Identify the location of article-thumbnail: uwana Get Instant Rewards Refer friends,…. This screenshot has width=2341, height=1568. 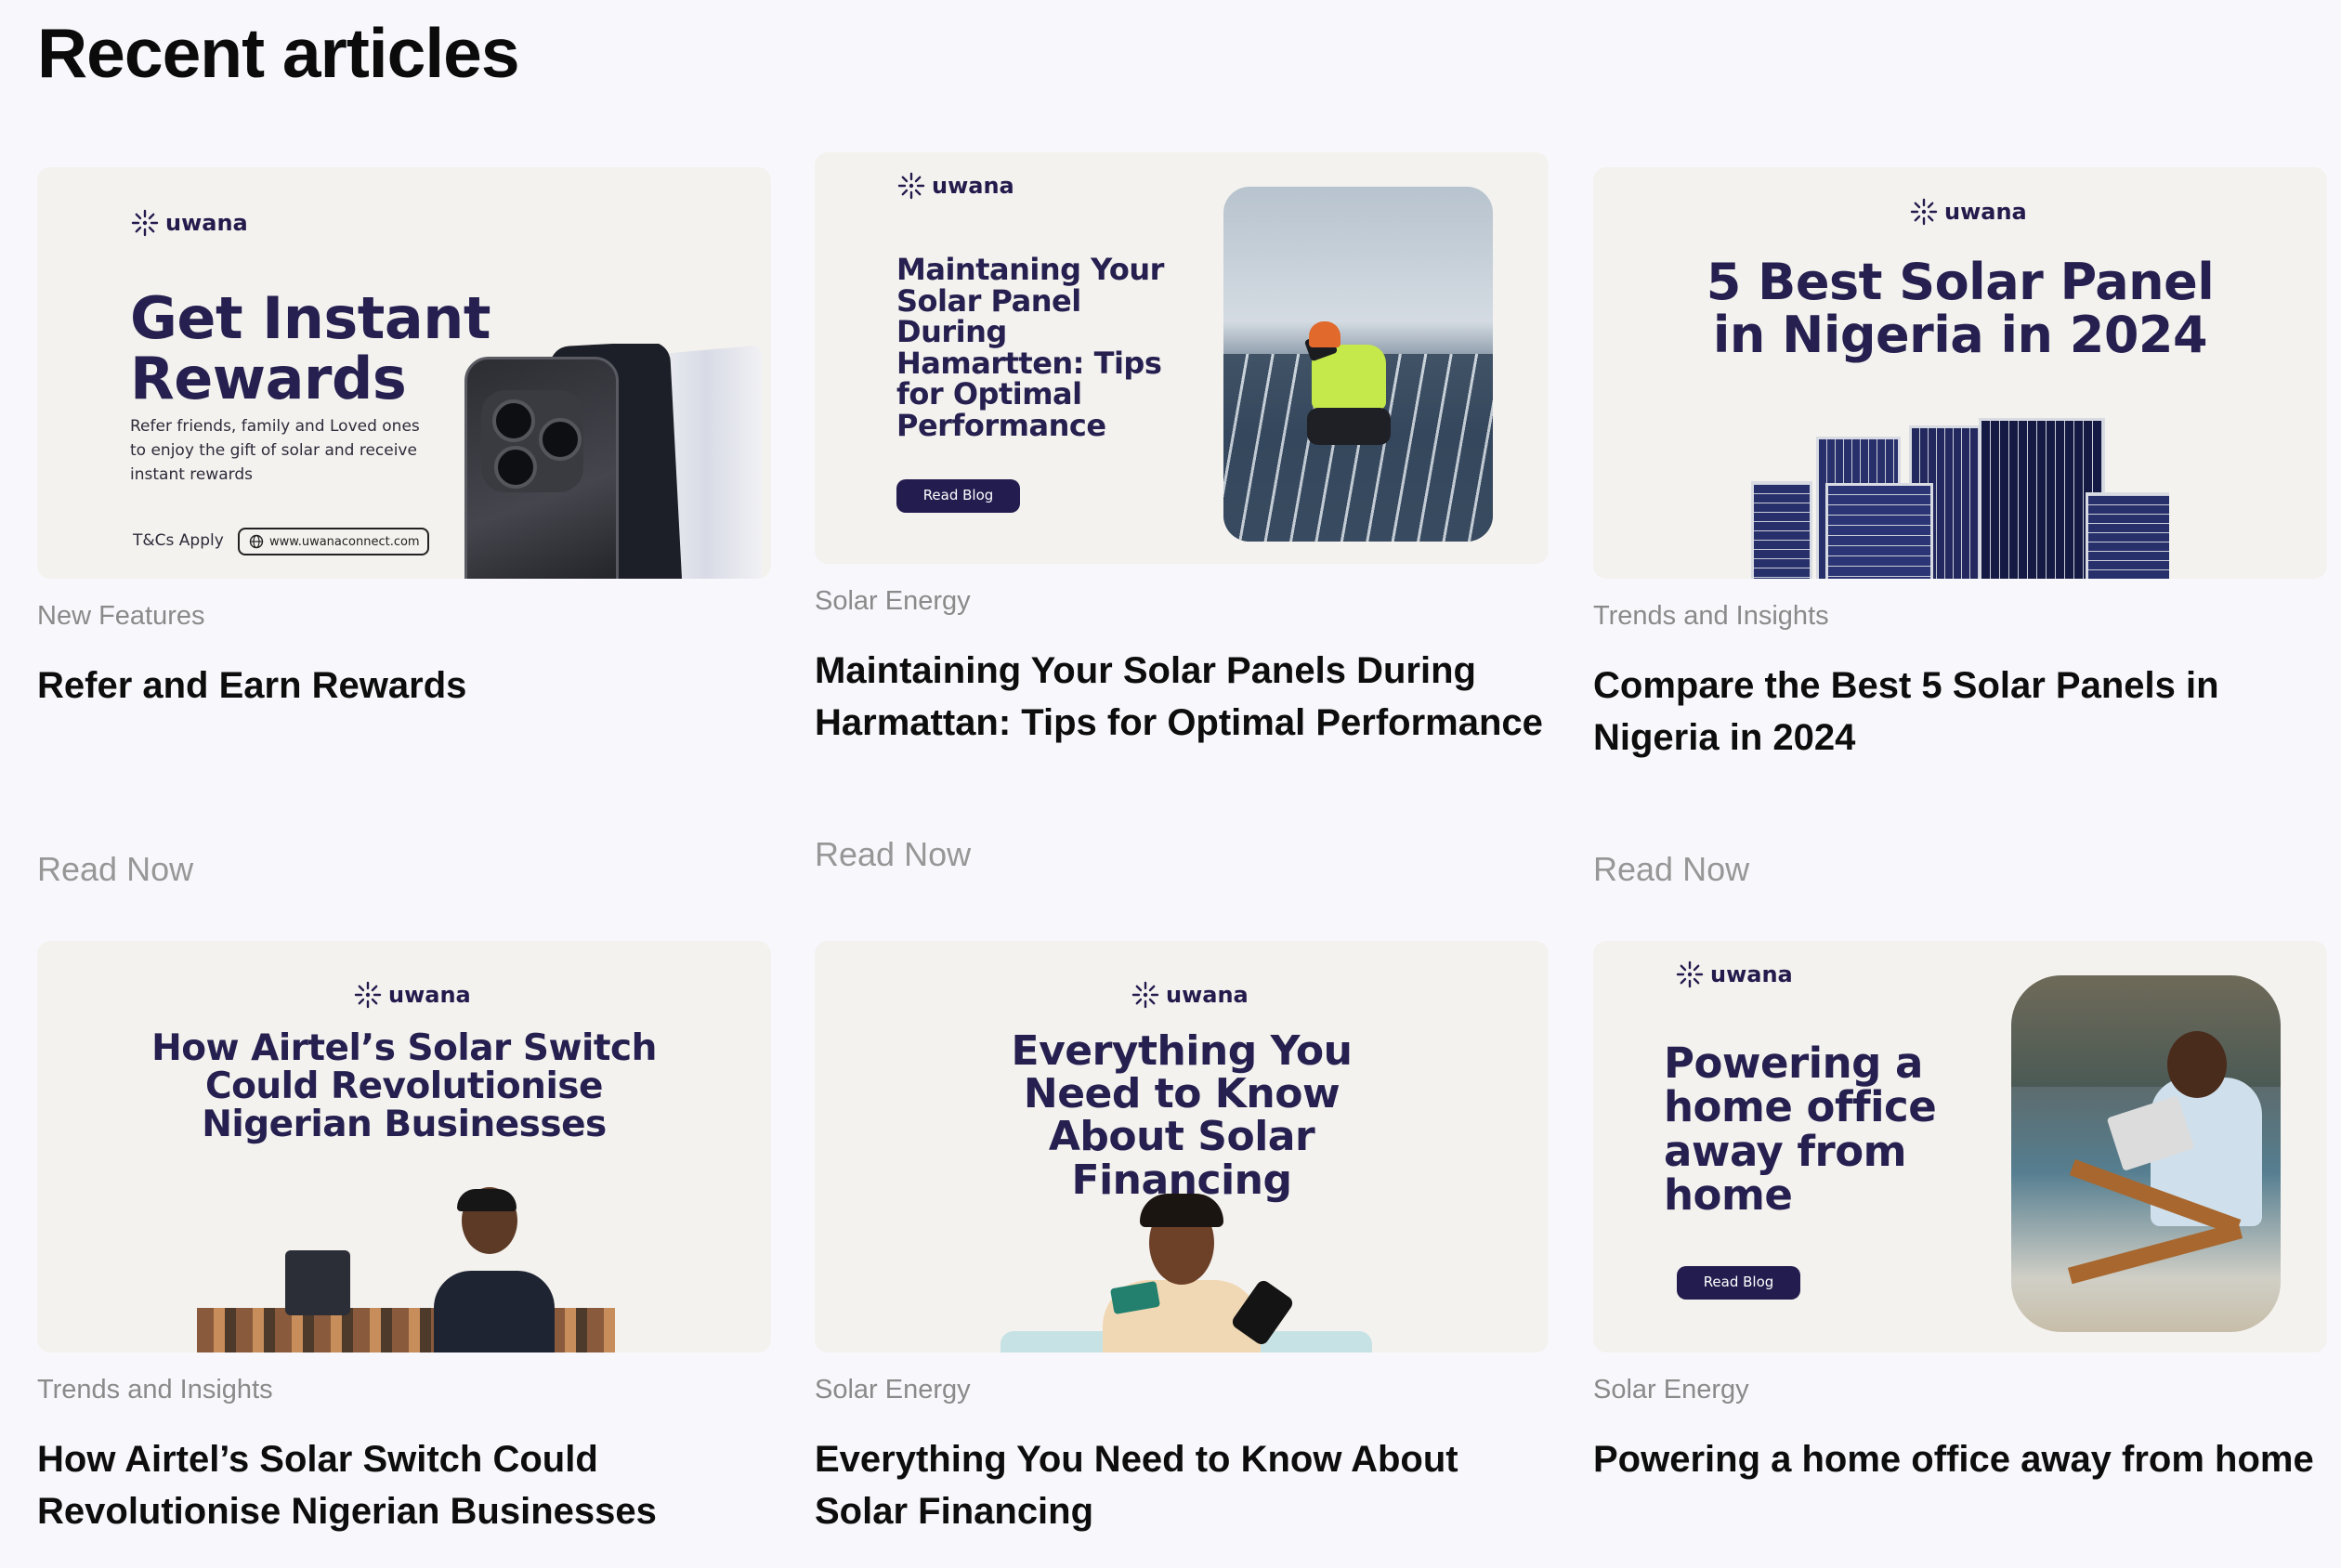
(404, 373).